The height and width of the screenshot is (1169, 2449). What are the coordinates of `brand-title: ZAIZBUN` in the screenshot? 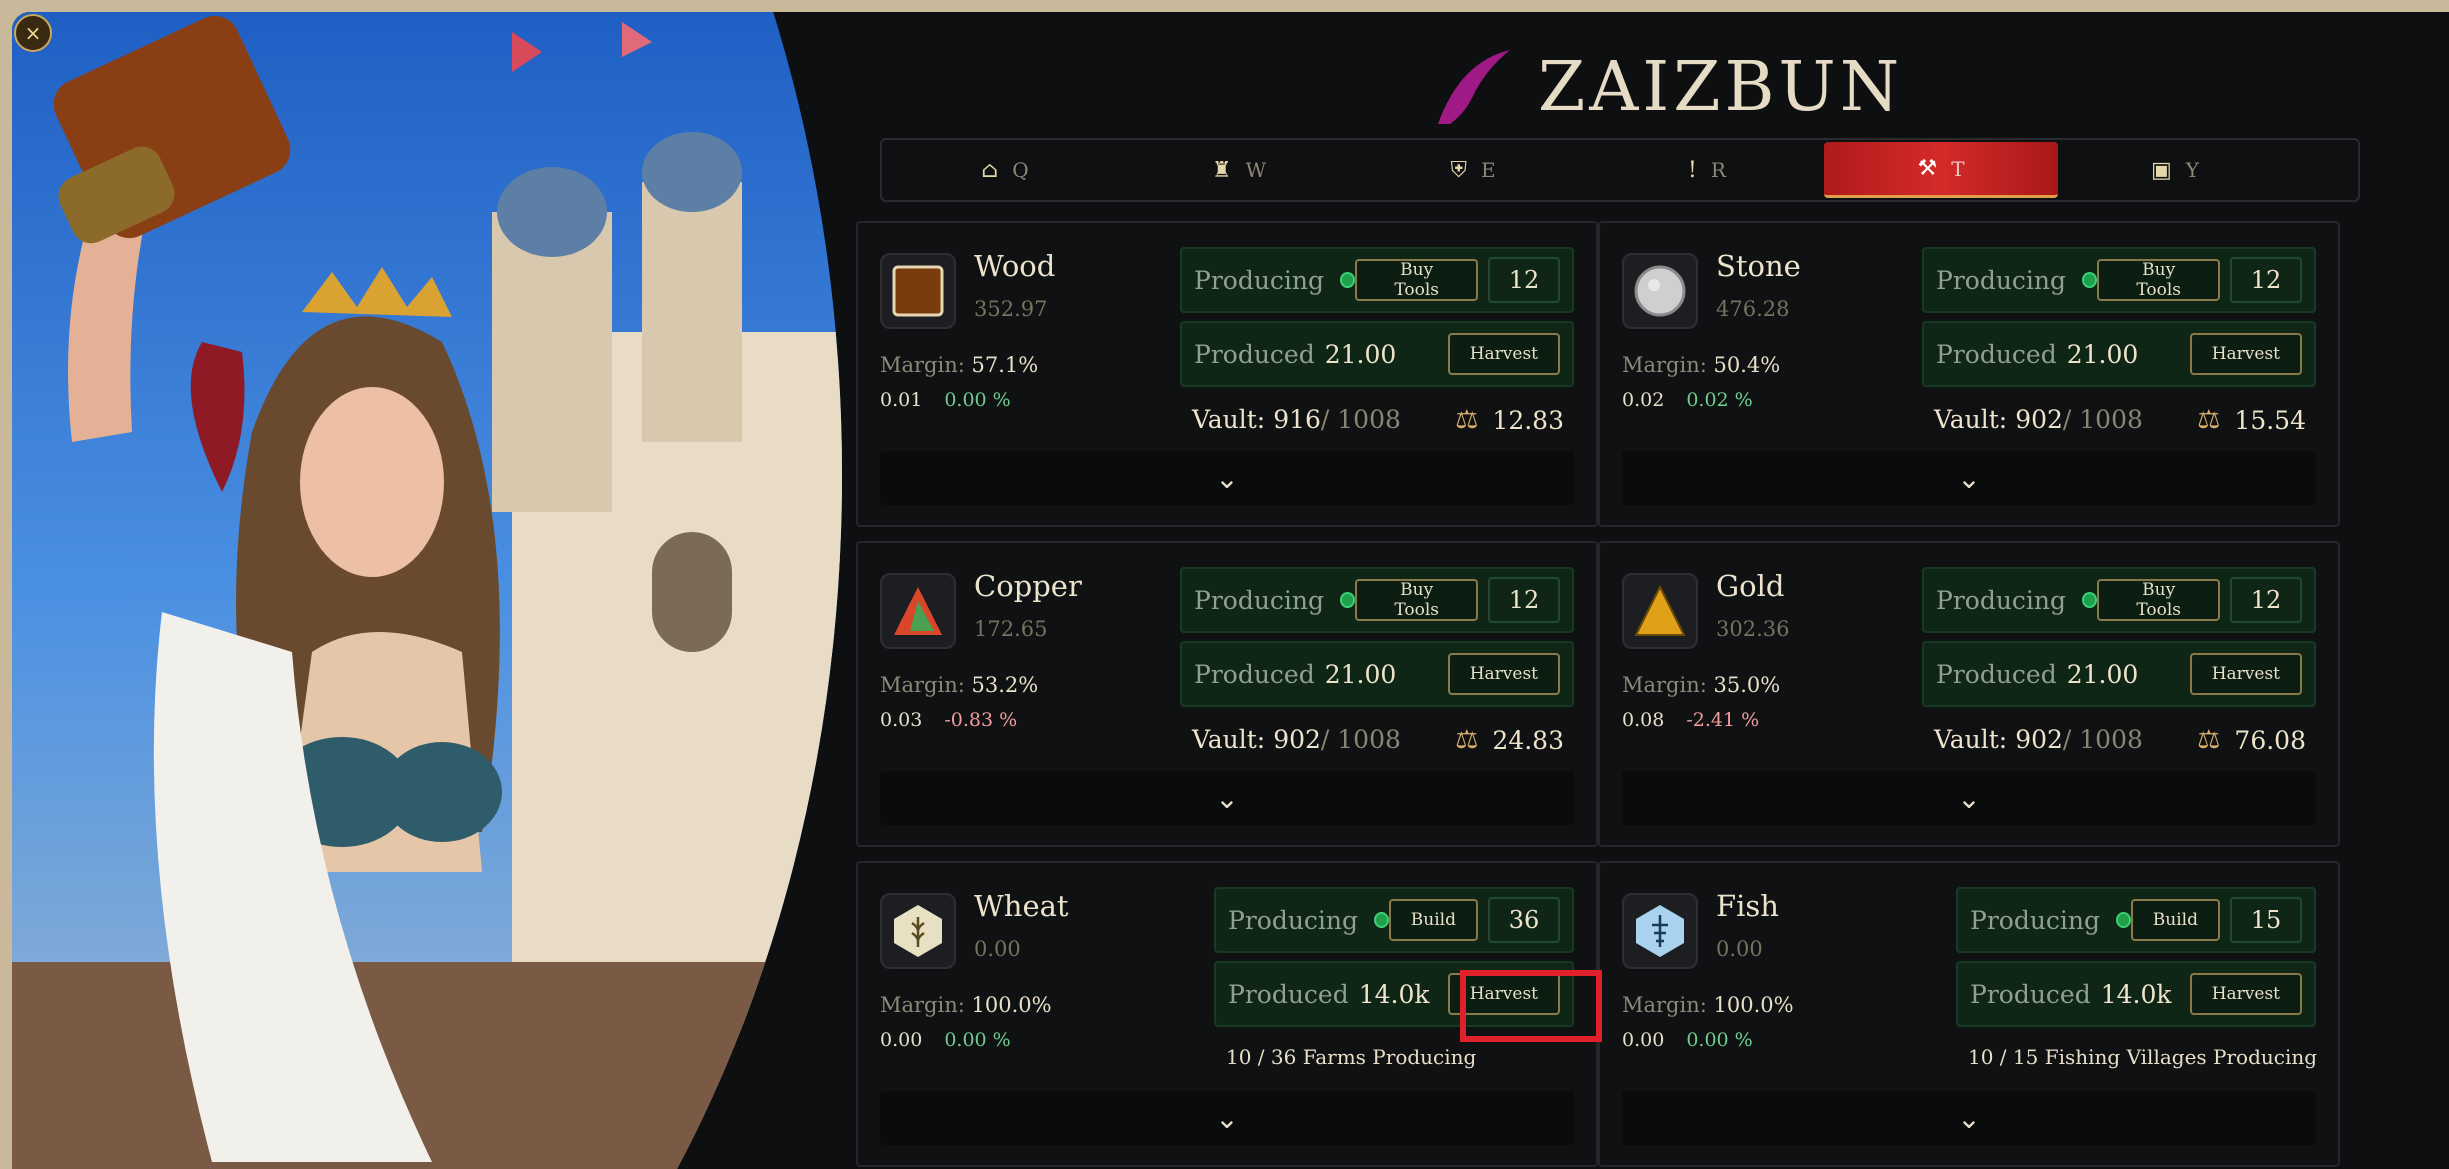 It's located at (1721, 87).